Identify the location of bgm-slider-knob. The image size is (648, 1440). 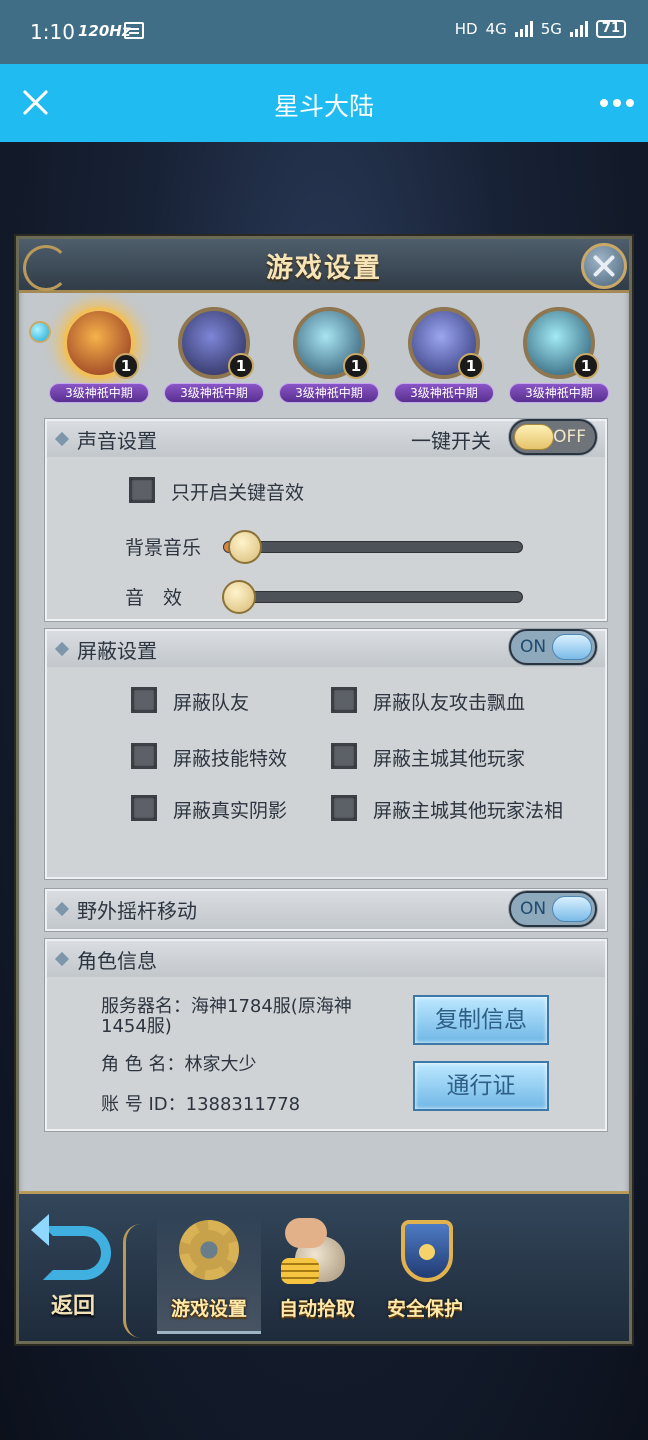
(244, 547).